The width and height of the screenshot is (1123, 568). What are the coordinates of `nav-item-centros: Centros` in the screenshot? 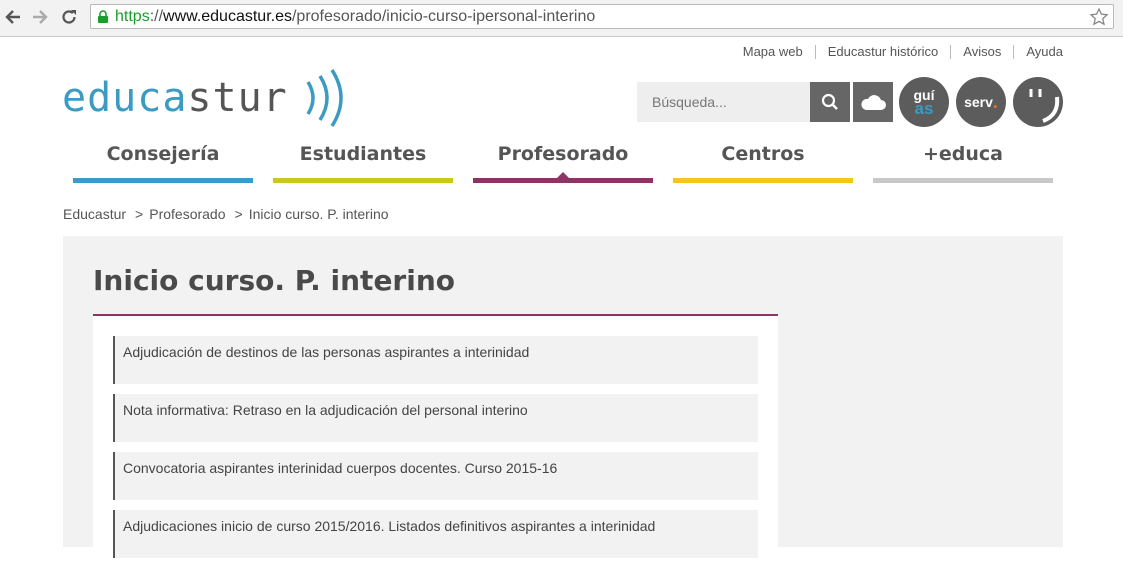 It's located at (763, 162).